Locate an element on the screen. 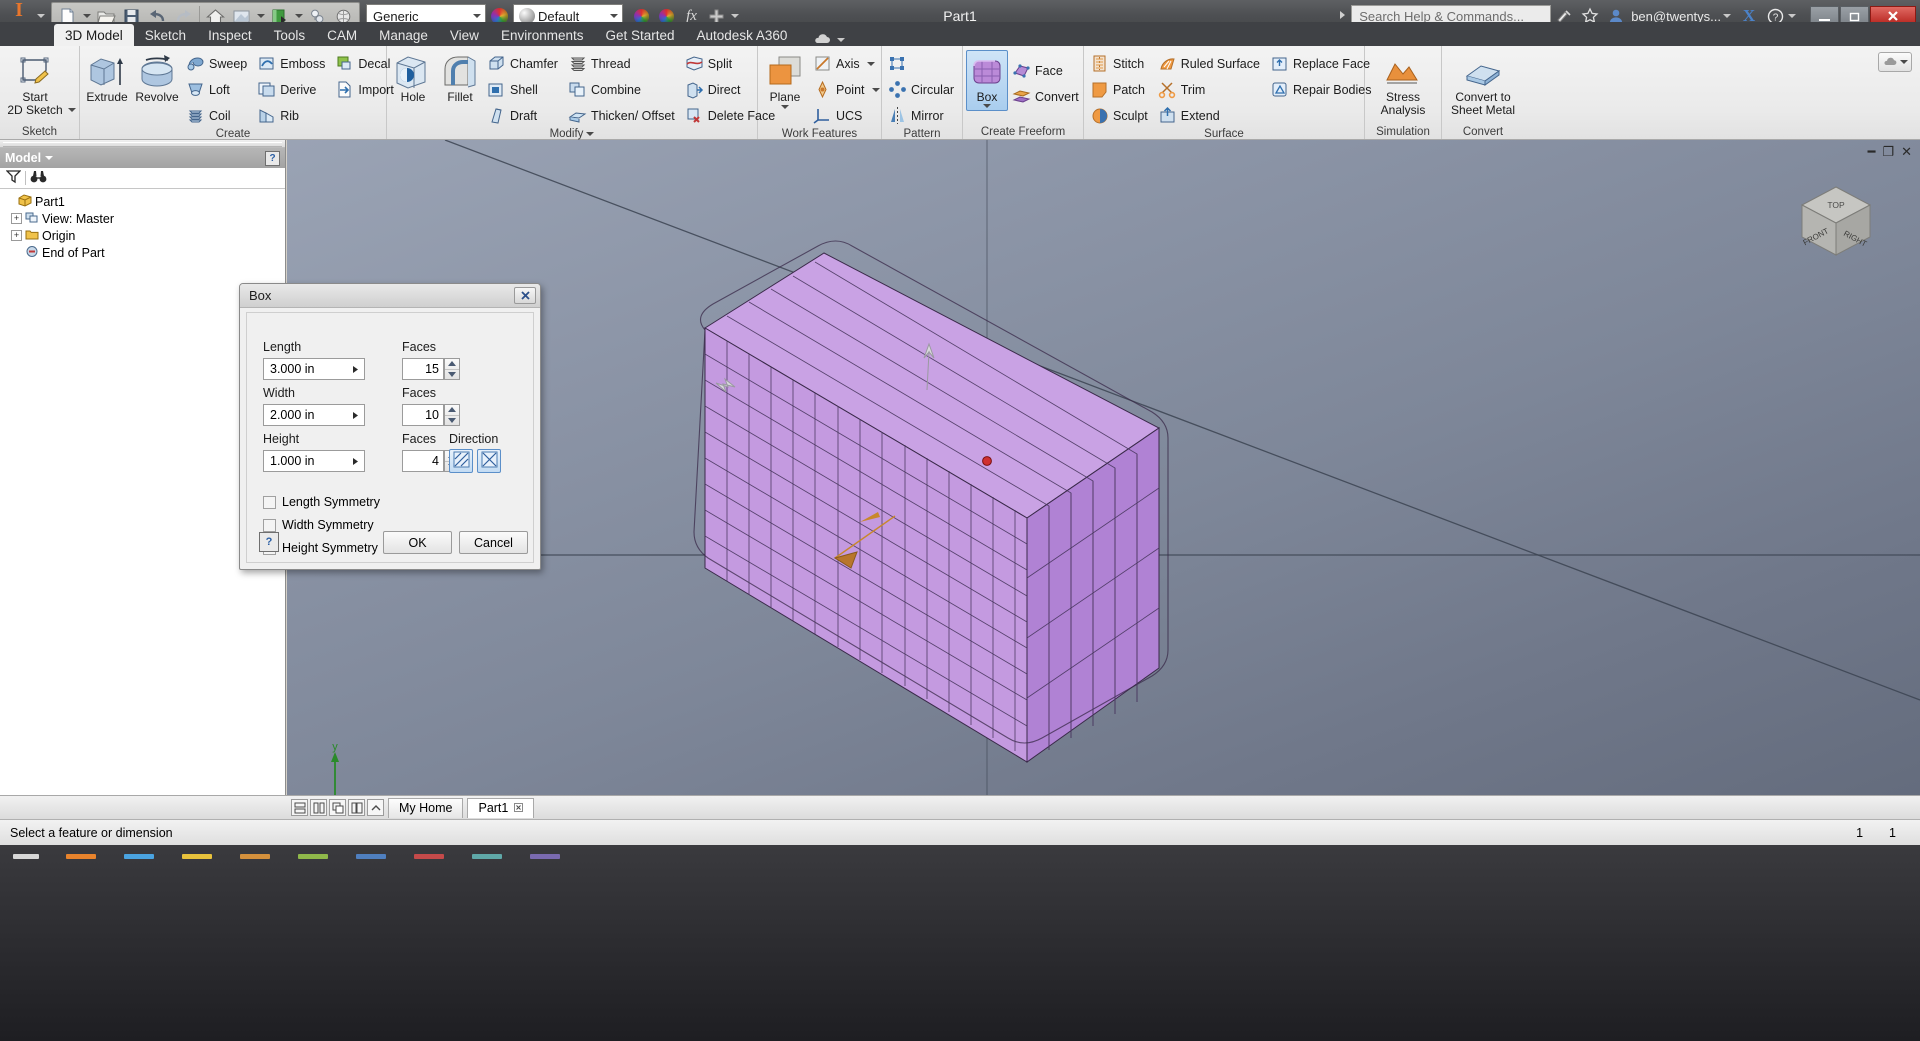  width-faces-spinner is located at coordinates (452, 415).